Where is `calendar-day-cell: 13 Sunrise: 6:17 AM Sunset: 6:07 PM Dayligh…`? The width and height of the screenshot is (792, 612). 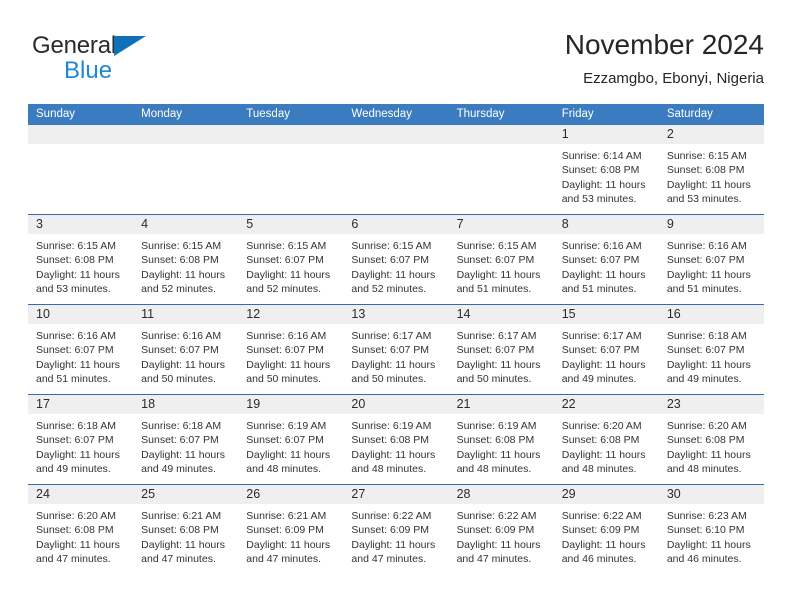
calendar-day-cell: 13 Sunrise: 6:17 AM Sunset: 6:07 PM Dayligh… is located at coordinates (396, 349).